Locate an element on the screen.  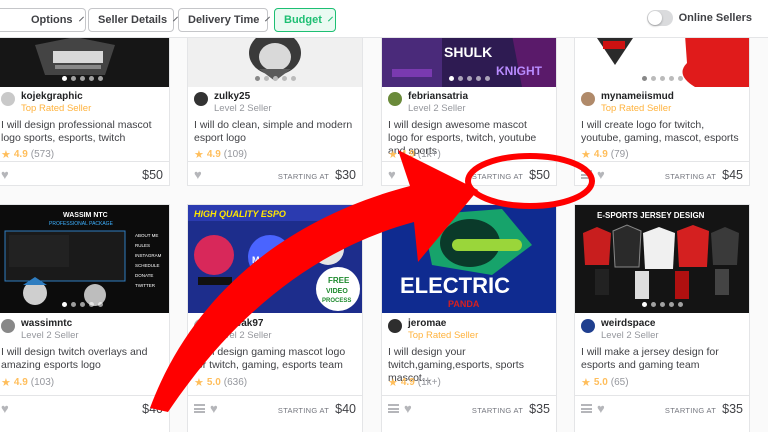
price-wrap: STARTING AT $30 is located at coordinates (317, 175).